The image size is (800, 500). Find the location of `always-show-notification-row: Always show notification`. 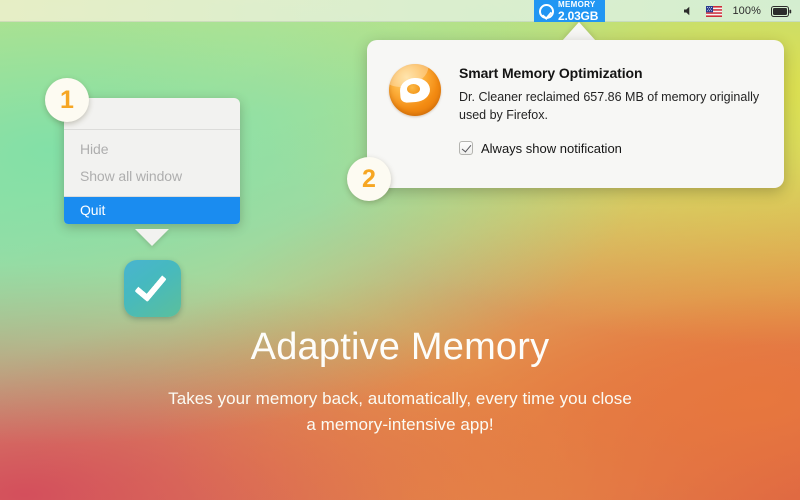

always-show-notification-row: Always show notification is located at coordinates (610, 148).